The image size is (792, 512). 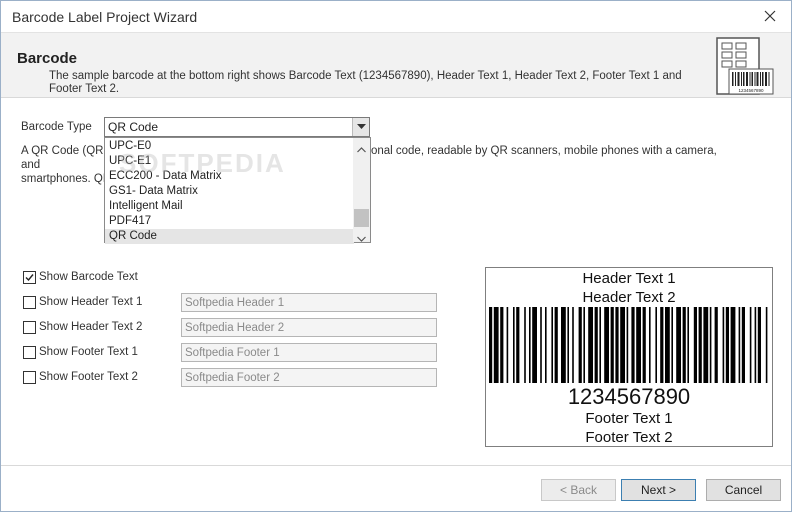 I want to click on window-title: Barcode Label Project Wizard, so click(x=105, y=17).